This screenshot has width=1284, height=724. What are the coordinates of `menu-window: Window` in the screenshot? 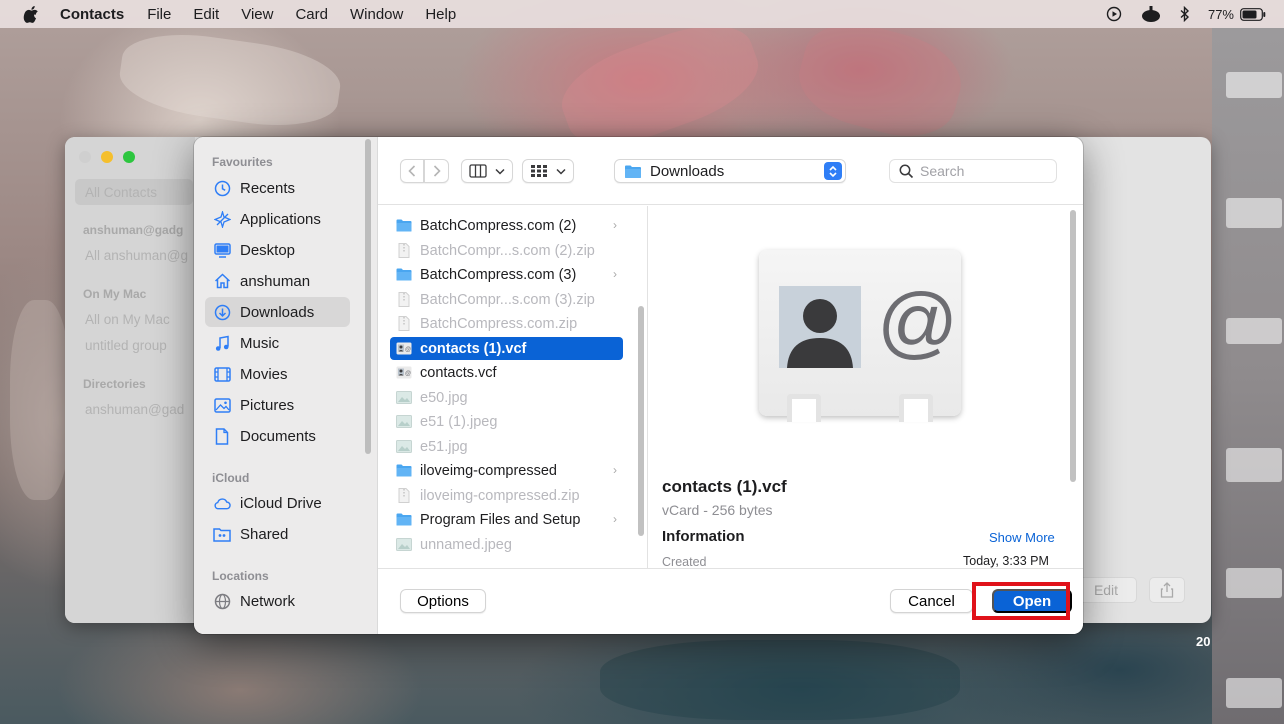 It's located at (376, 14).